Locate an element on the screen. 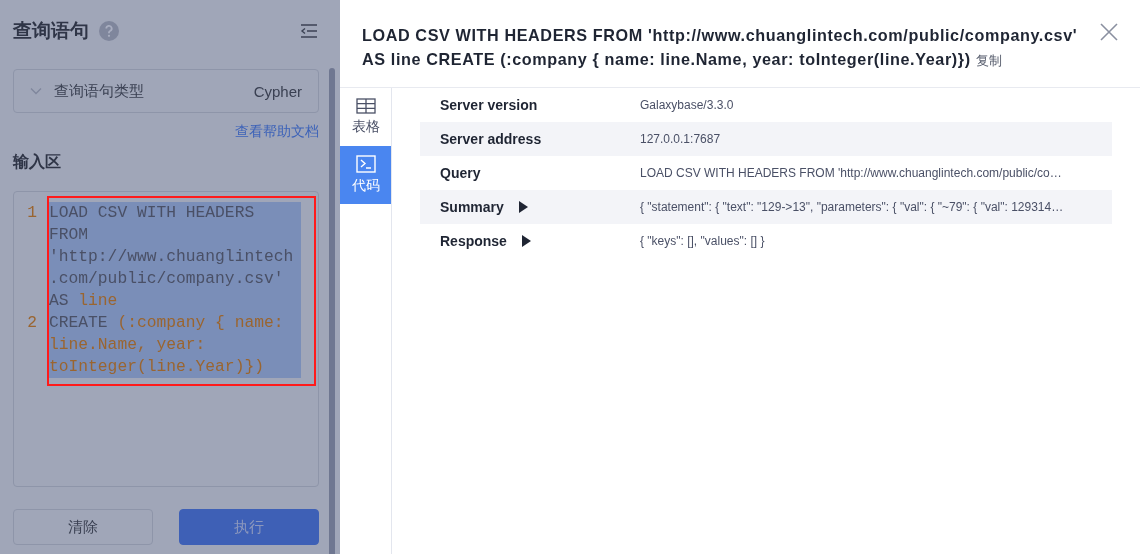 Image resolution: width=1140 pixels, height=554 pixels. line-number: 2 is located at coordinates (32, 323).